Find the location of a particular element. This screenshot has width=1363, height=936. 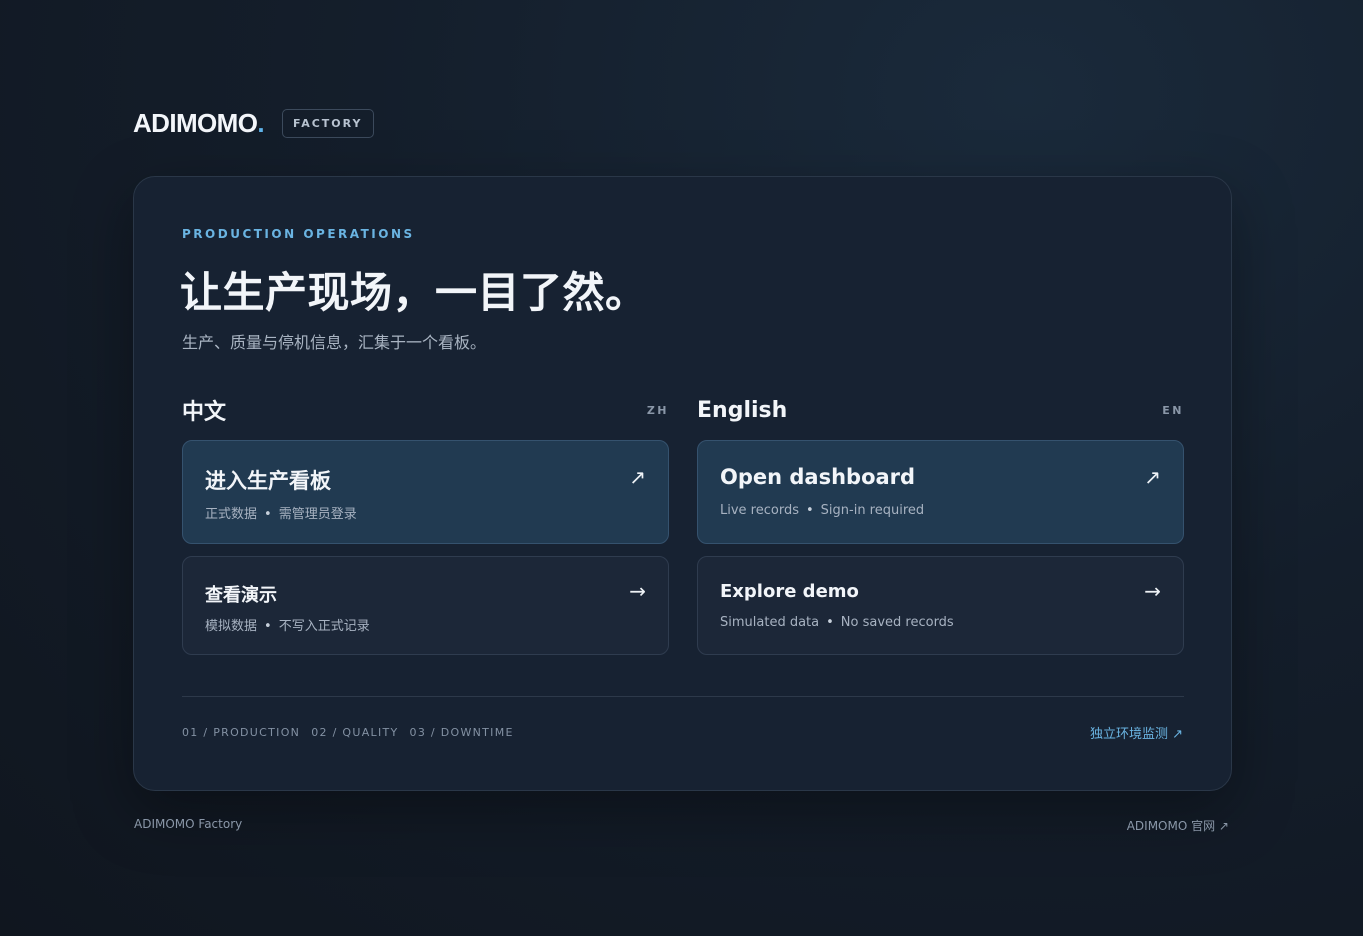

page-subtitle: 生产、质量与停机信息，汇集于一个看板。 is located at coordinates (334, 342).